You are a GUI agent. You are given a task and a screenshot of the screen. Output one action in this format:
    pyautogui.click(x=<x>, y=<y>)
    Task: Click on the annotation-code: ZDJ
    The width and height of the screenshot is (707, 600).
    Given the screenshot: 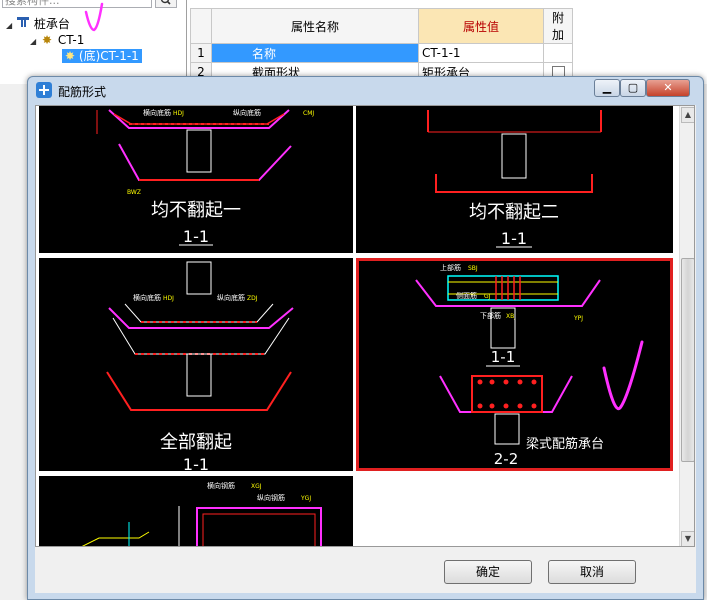 What is the action you would take?
    pyautogui.click(x=252, y=298)
    